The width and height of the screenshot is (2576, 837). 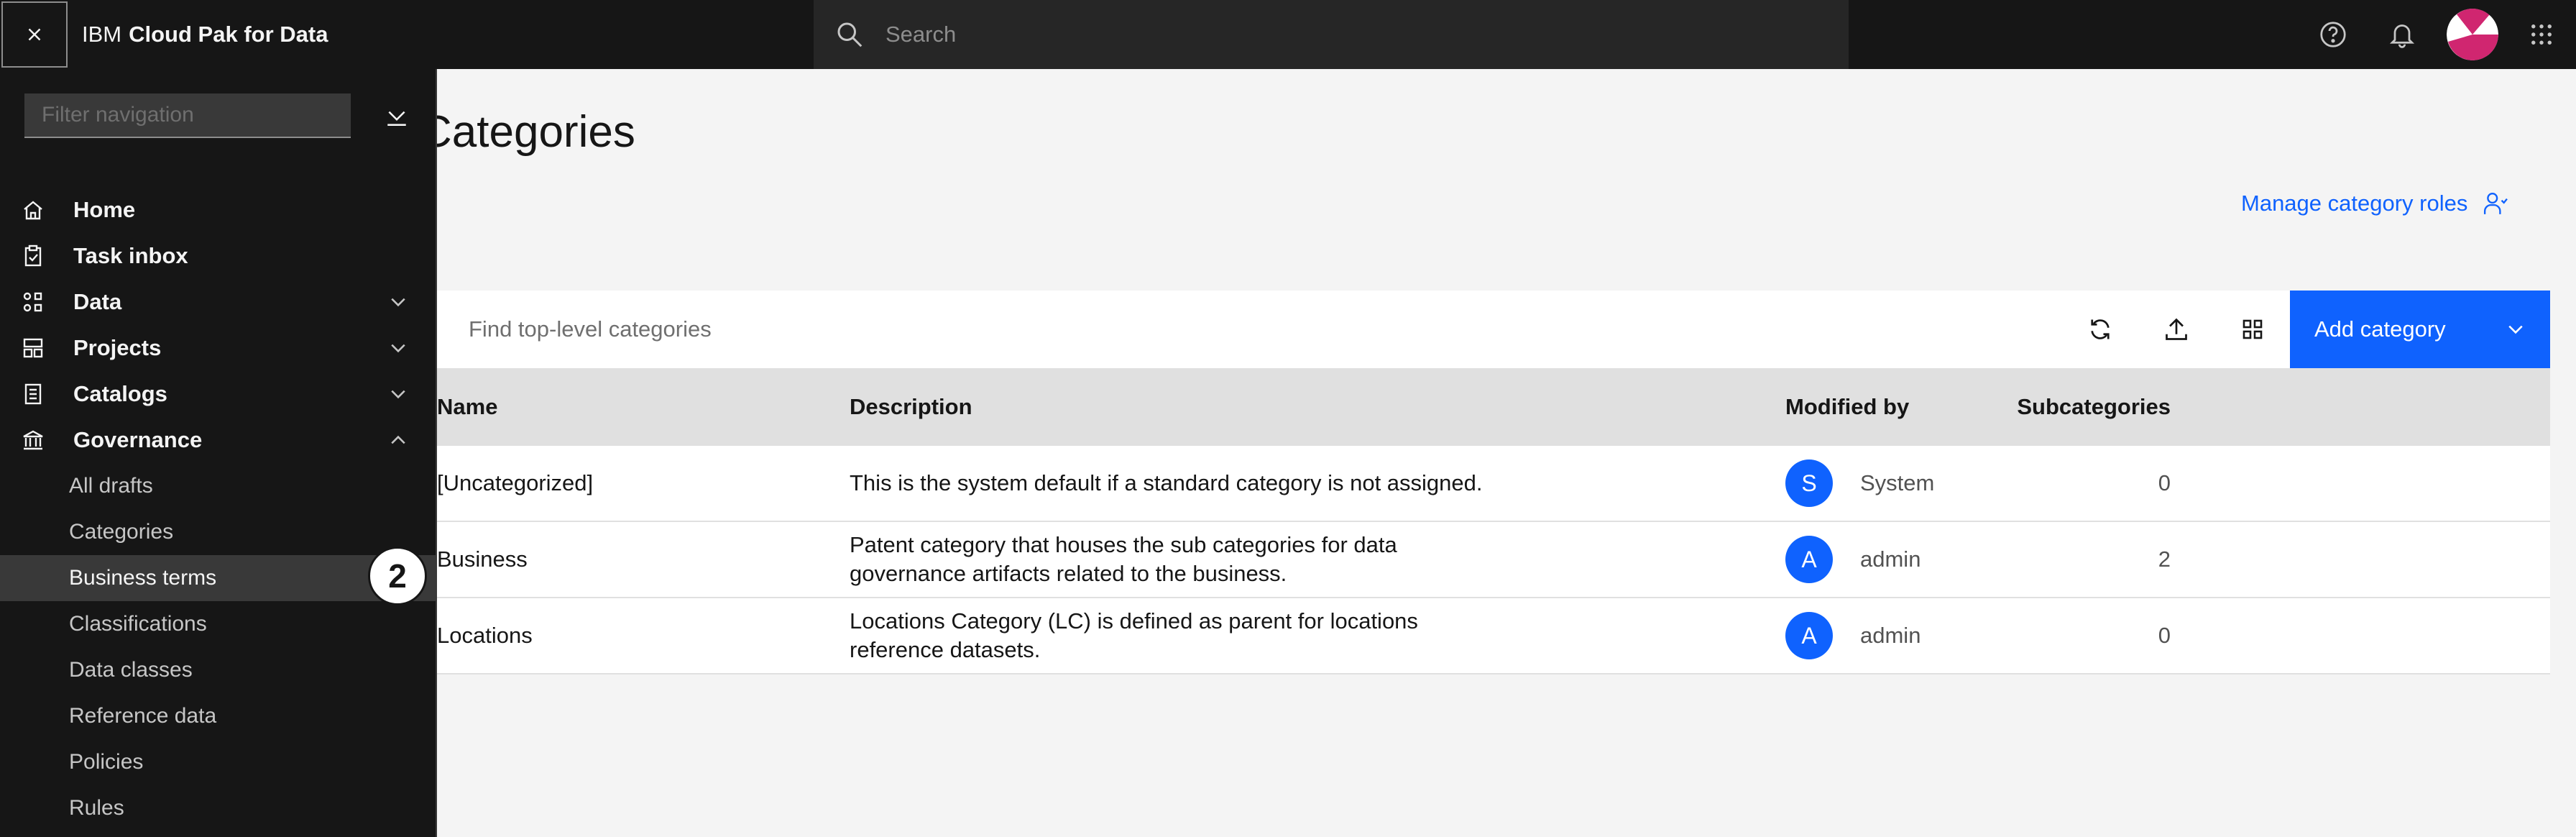 I want to click on collapse-all-icon, so click(x=397, y=116).